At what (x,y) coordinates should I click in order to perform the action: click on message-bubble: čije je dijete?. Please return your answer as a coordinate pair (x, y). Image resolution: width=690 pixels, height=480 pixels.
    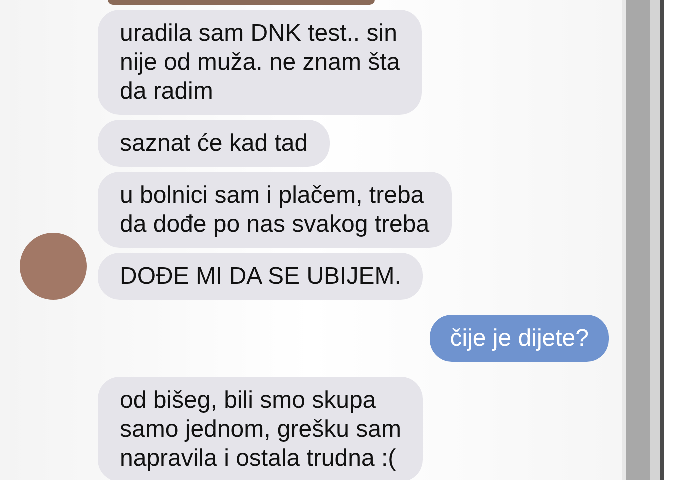
    Looking at the image, I should click on (519, 338).